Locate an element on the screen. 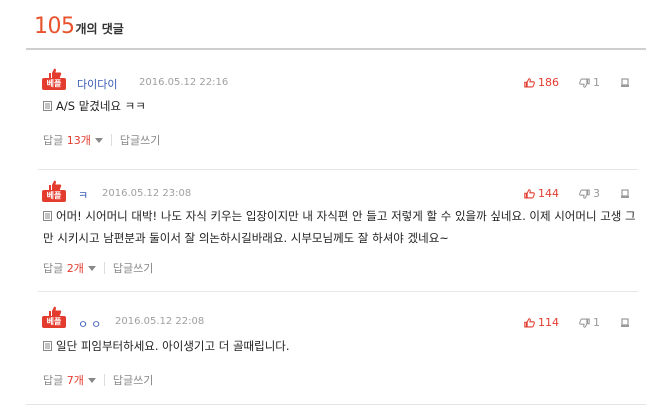 The height and width of the screenshot is (420, 662). dislike-button: 3 is located at coordinates (589, 193).